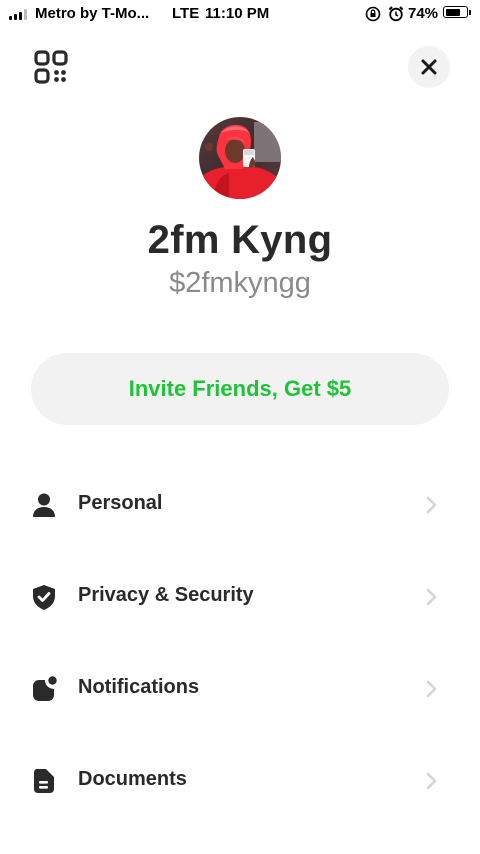 Image resolution: width=480 pixels, height=854 pixels. I want to click on profile-photo, so click(240, 158).